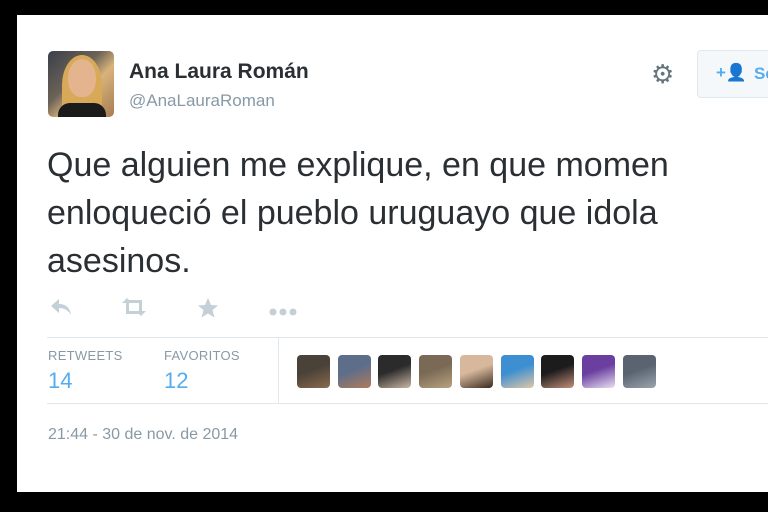 The width and height of the screenshot is (768, 512). I want to click on favorite-icon, so click(208, 311).